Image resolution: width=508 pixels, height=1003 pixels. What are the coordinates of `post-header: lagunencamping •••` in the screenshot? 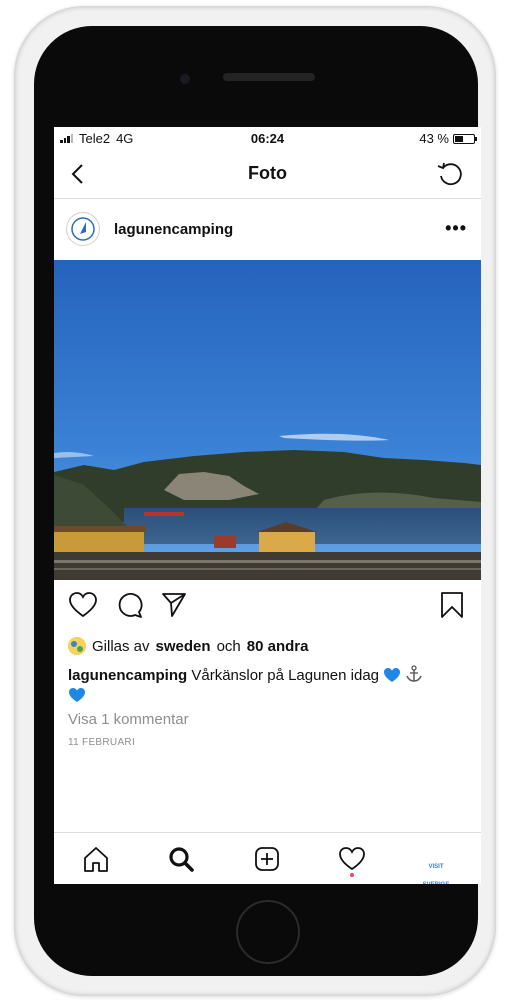 It's located at (267, 229).